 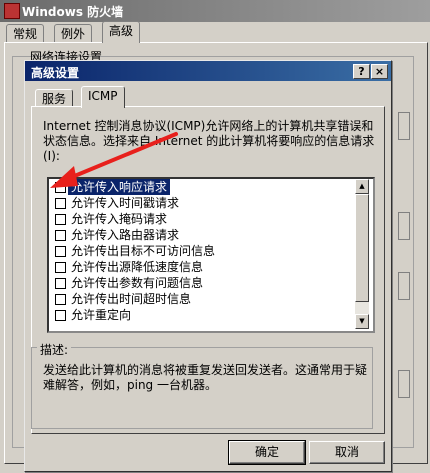 I want to click on list-item-label: 允许传出源降低速度信息, so click(x=137, y=267).